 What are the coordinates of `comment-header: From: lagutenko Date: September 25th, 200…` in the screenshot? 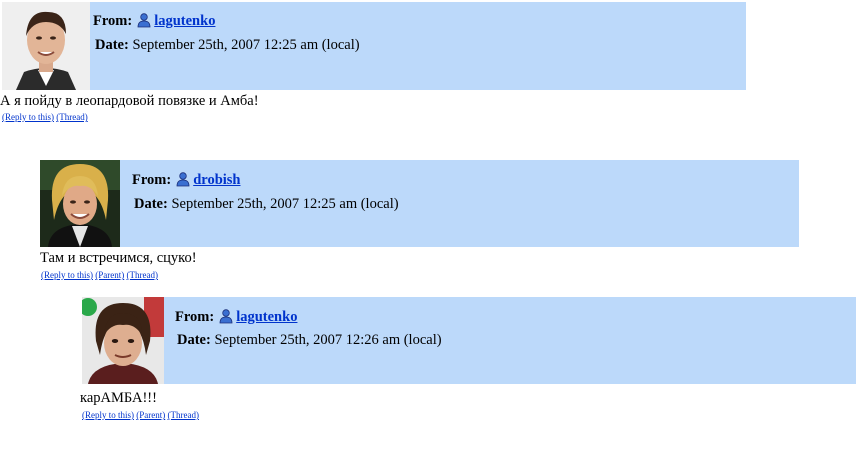 It's located at (418, 46).